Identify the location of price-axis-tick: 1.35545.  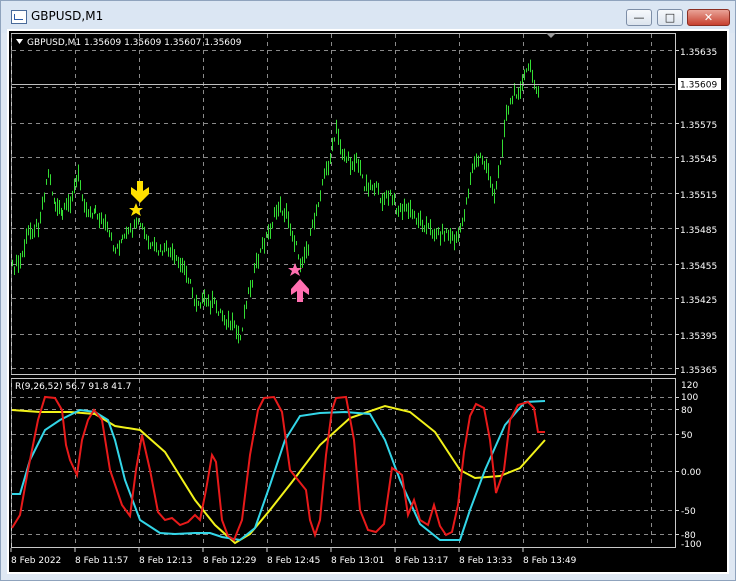
(696, 160).